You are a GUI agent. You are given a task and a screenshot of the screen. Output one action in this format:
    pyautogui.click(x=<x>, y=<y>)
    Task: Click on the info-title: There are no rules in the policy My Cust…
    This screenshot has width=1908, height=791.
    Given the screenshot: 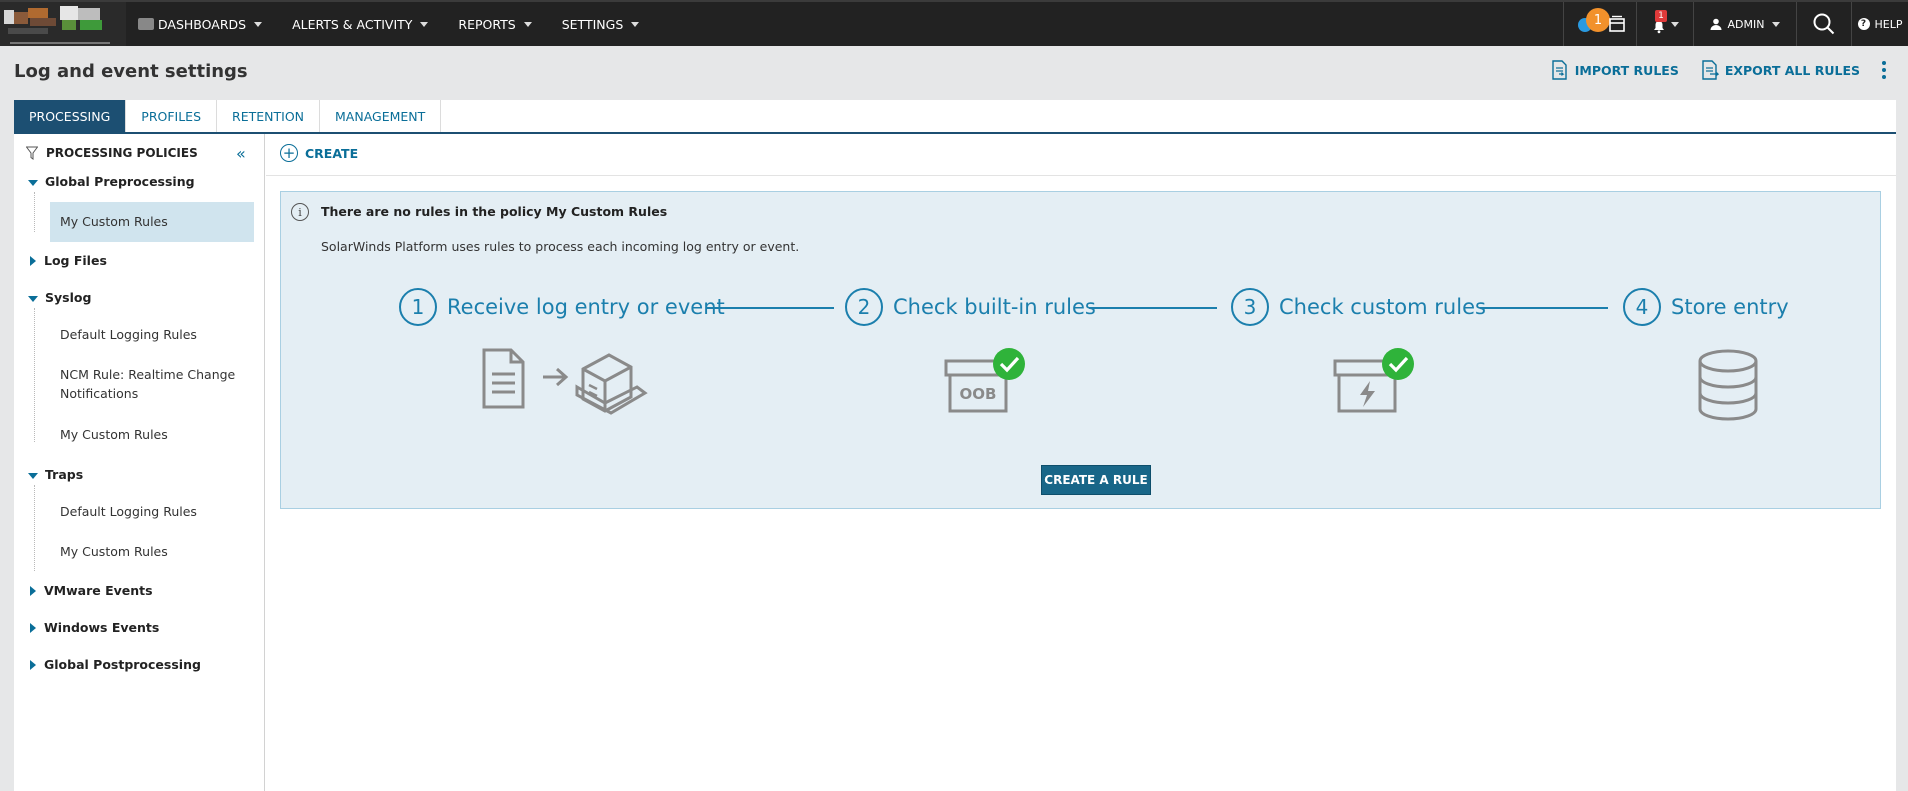 What is the action you would take?
    pyautogui.click(x=494, y=211)
    